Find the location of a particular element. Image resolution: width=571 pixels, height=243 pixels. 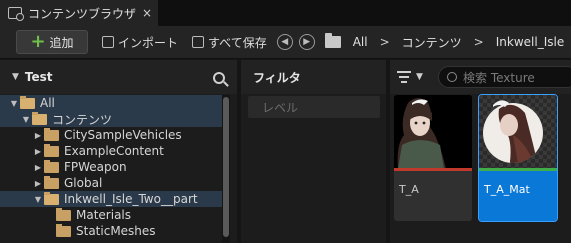

tree-scrollbar is located at coordinates (226, 169).